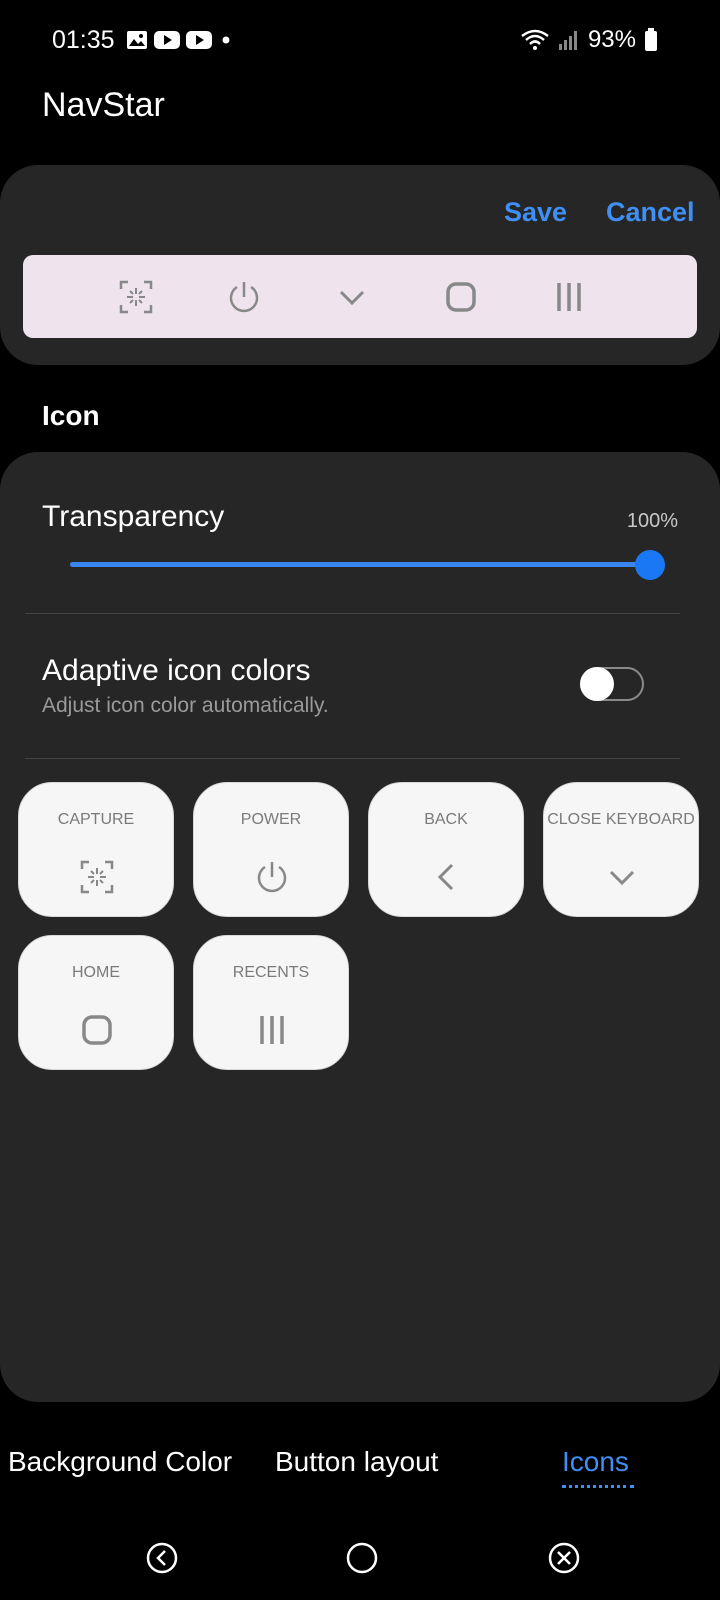 The image size is (720, 1600). What do you see at coordinates (83, 40) in the screenshot?
I see `status-time: 01:35` at bounding box center [83, 40].